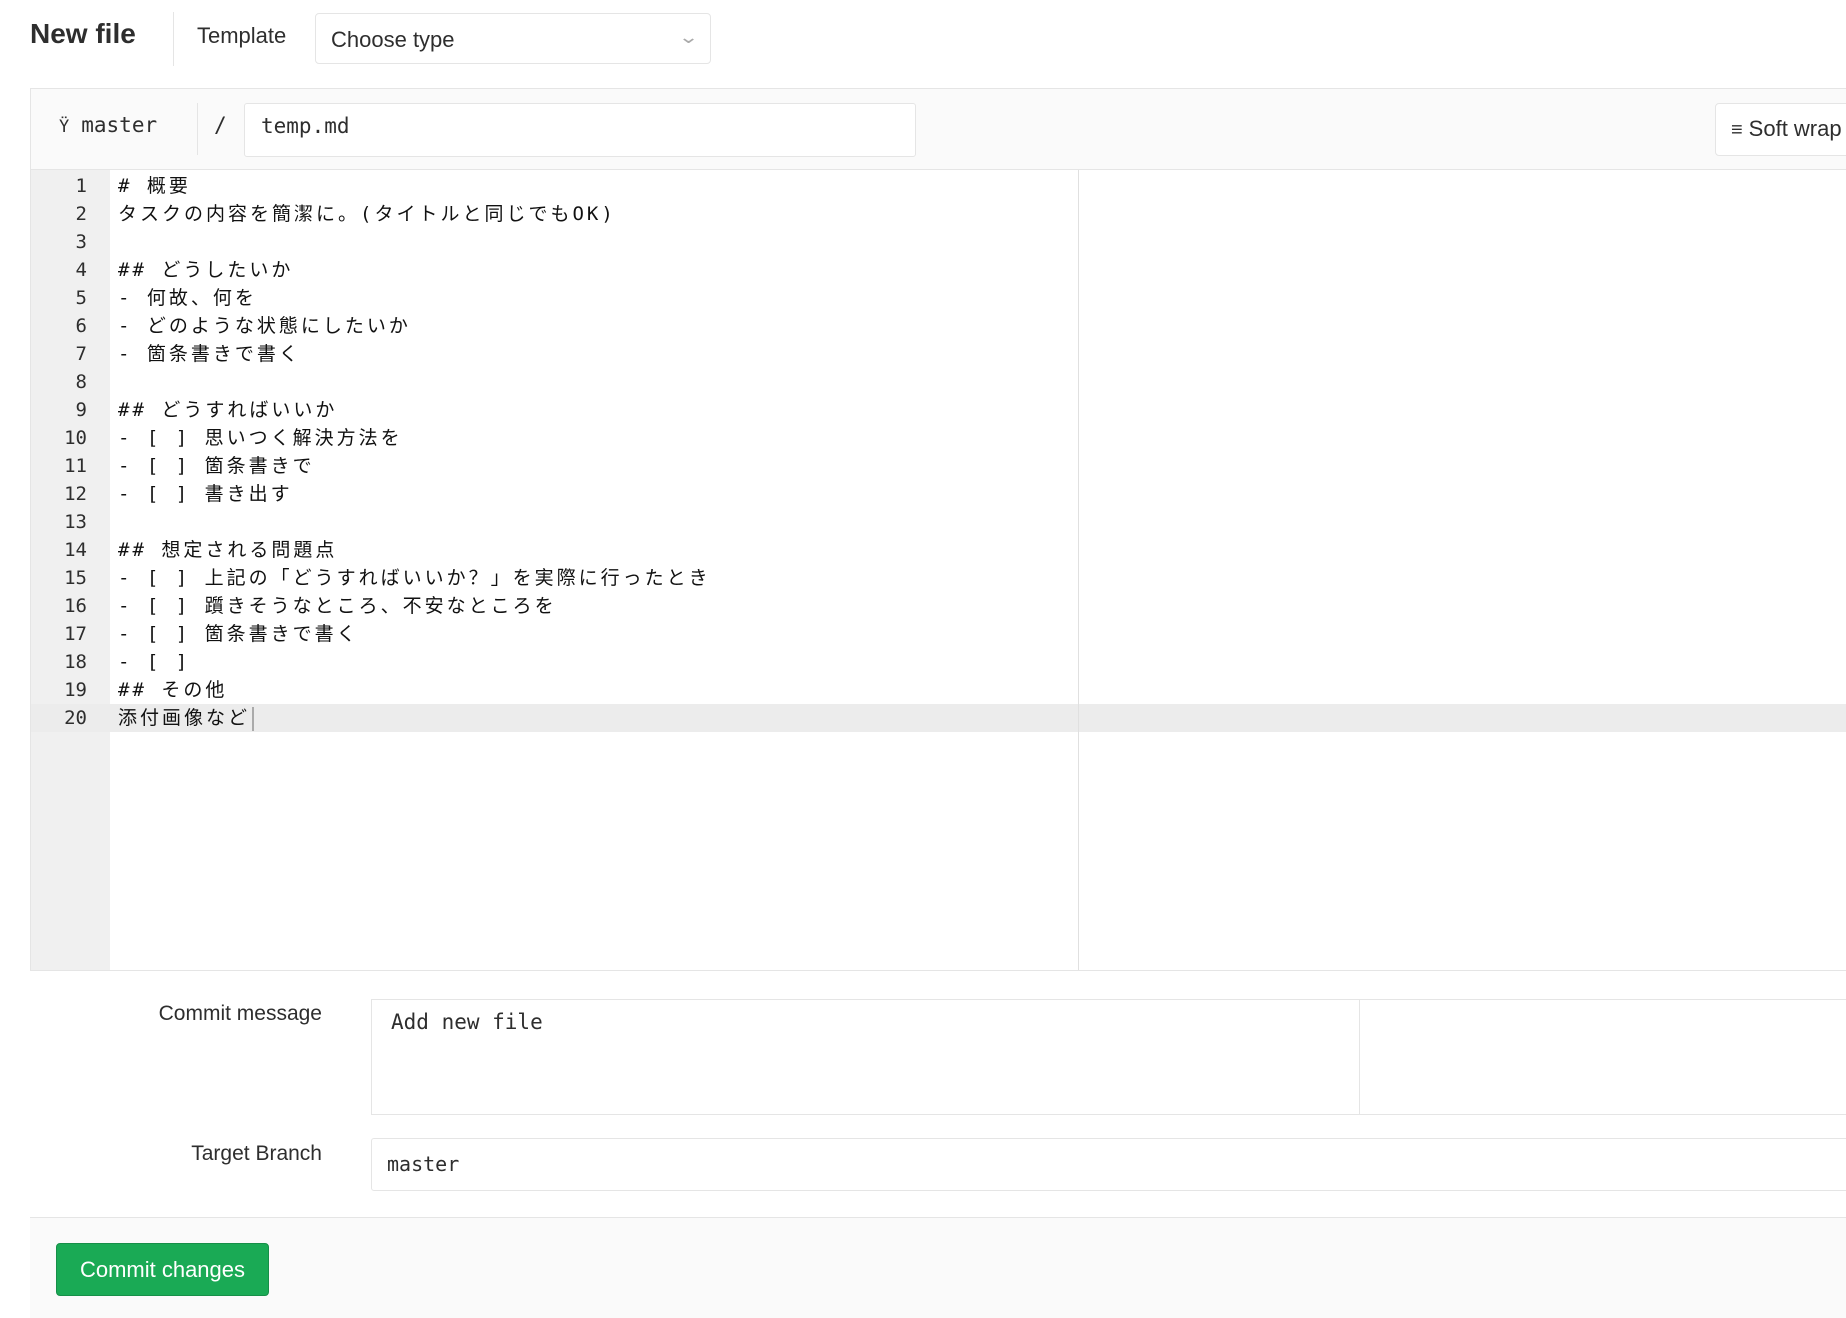  I want to click on line-text: - [ ] 上記の「どうすればいいか？」を実際に行ったとき, so click(414, 578).